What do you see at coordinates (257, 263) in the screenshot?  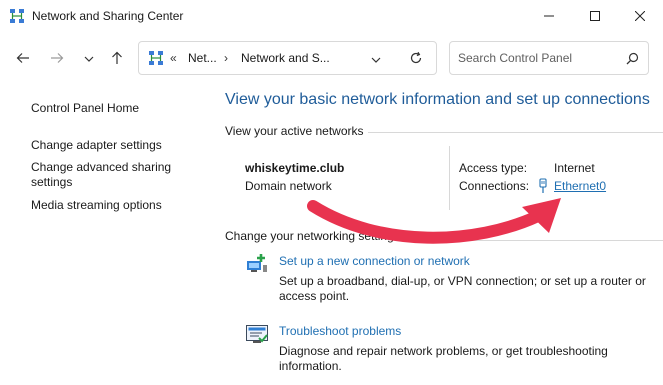 I see `new-connection-icon` at bounding box center [257, 263].